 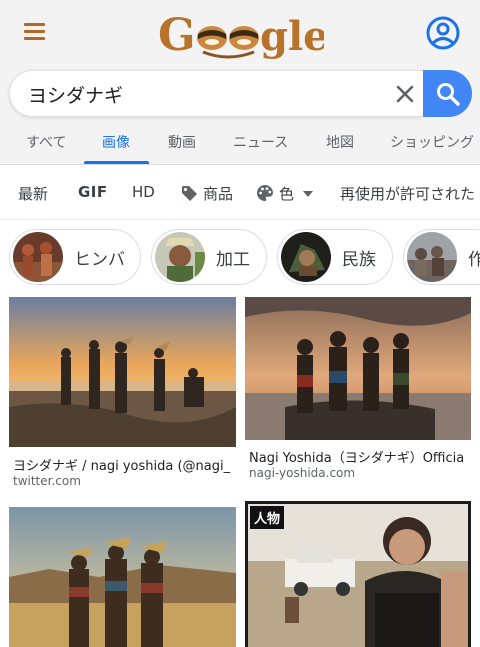 What do you see at coordinates (407, 193) in the screenshot?
I see `filter-usage-rights: 再使用が許可された` at bounding box center [407, 193].